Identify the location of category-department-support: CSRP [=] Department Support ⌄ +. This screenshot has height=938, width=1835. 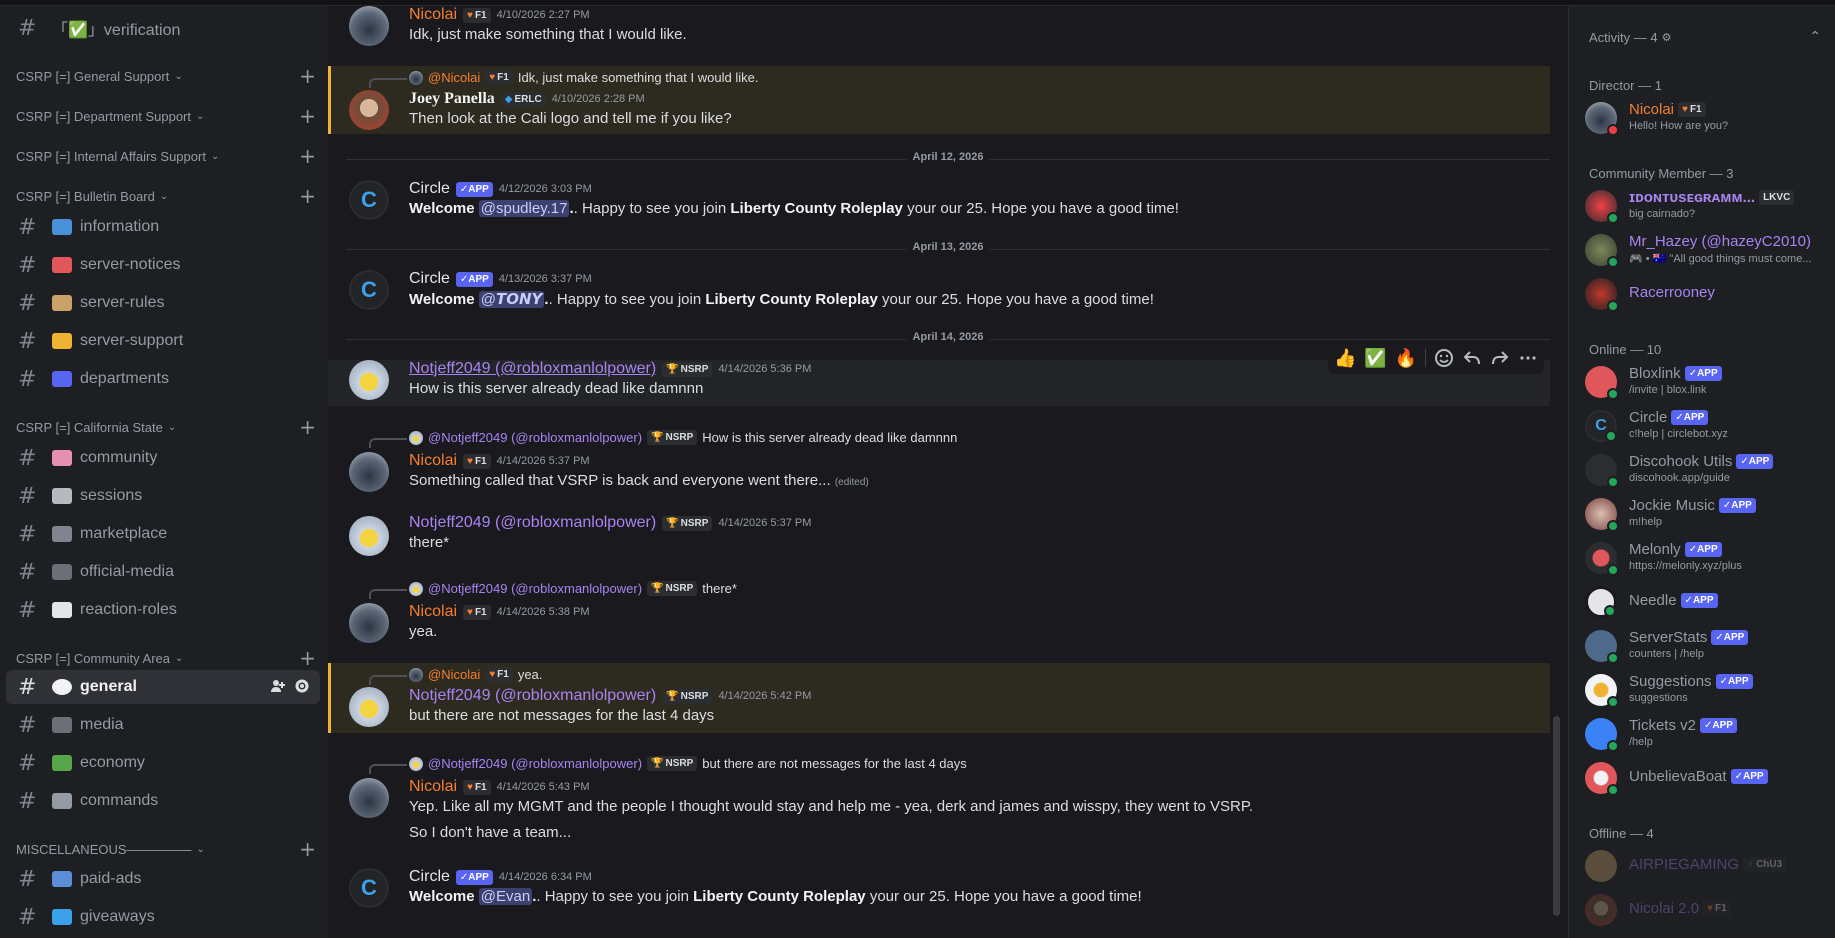
(166, 116).